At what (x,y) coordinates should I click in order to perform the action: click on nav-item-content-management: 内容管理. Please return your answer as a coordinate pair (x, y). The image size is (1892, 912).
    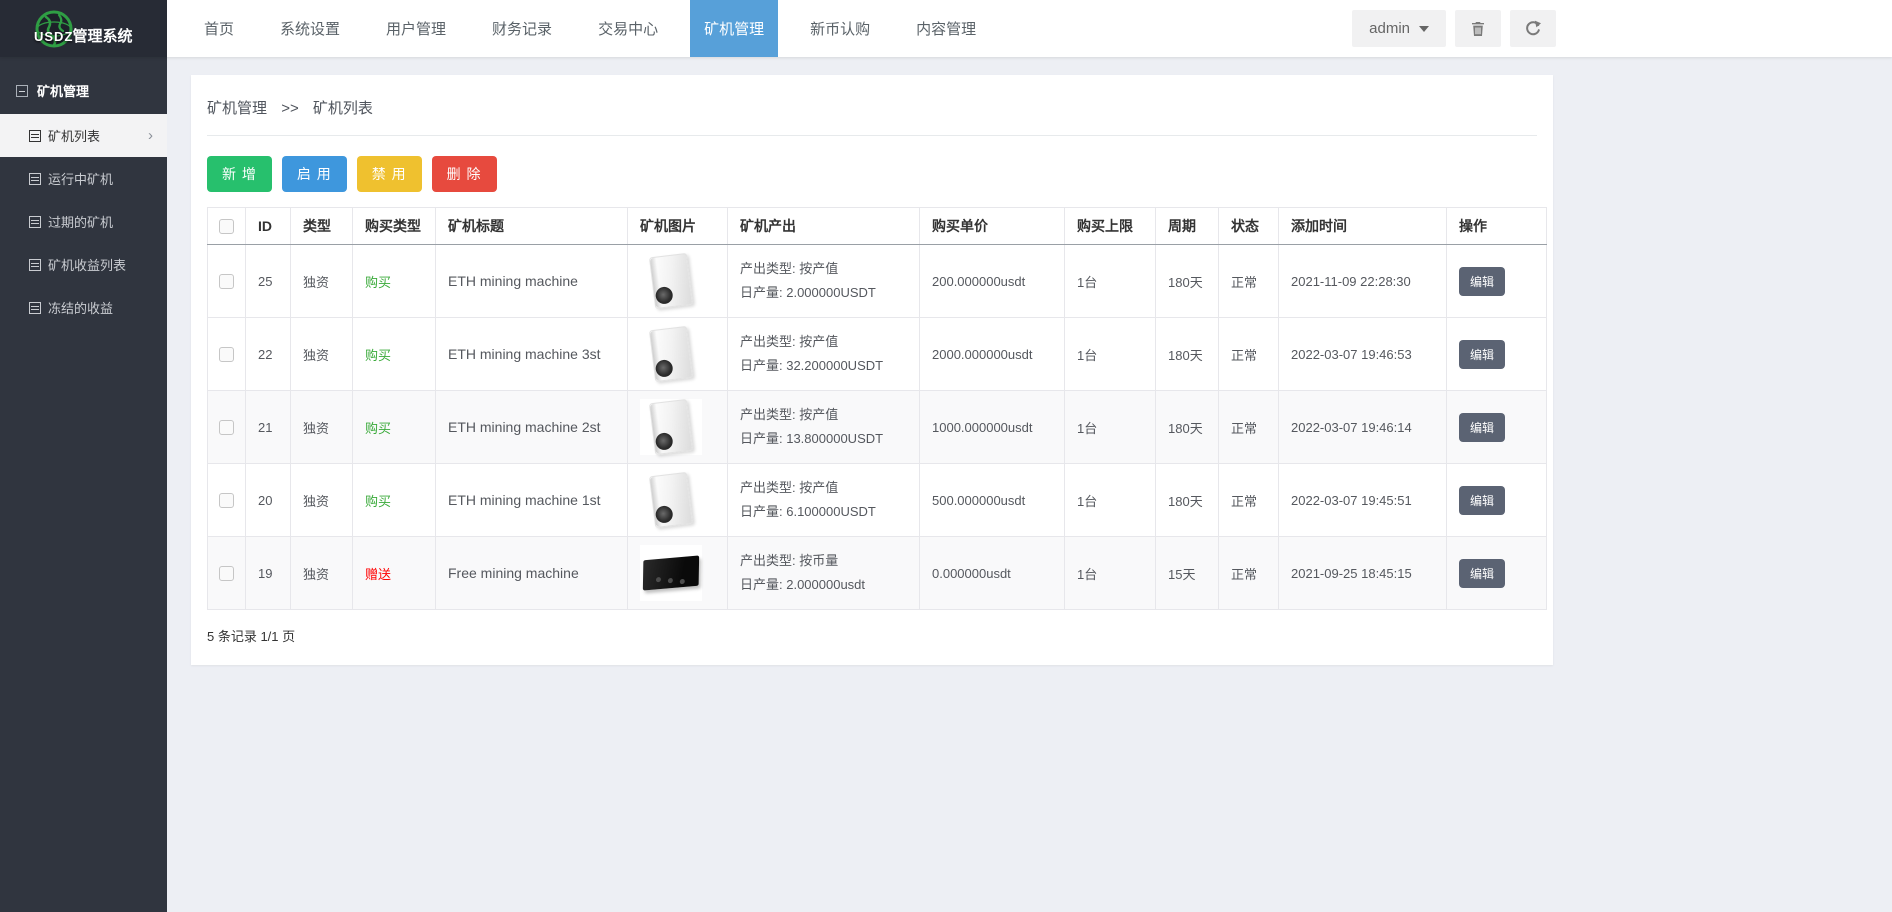
    Looking at the image, I should click on (946, 28).